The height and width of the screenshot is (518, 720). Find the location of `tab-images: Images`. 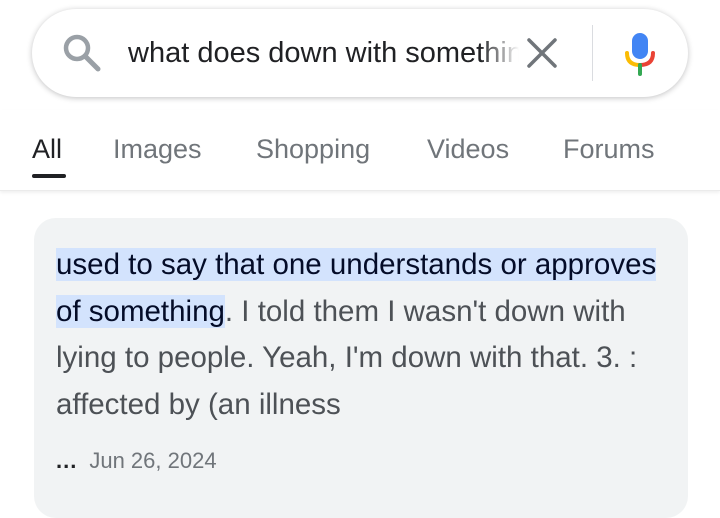

tab-images: Images is located at coordinates (157, 149).